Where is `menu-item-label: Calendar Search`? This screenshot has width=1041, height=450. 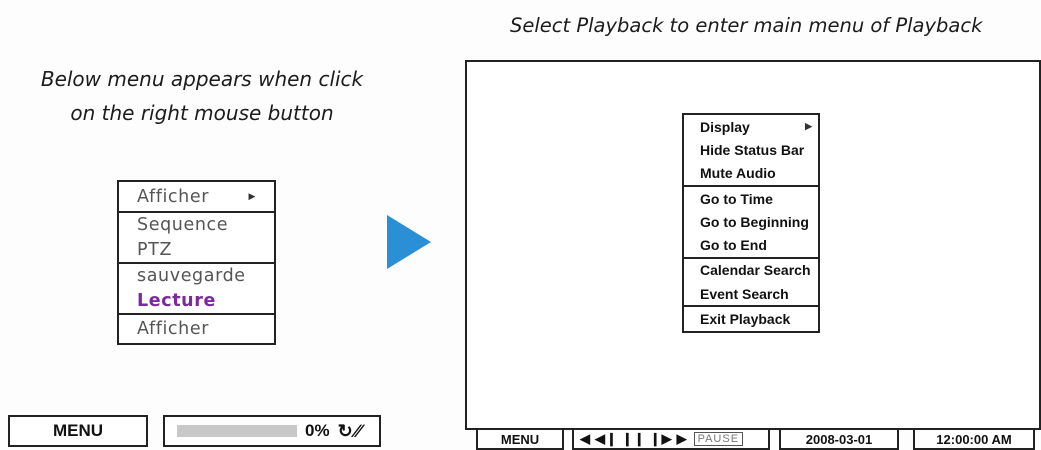 menu-item-label: Calendar Search is located at coordinates (755, 270).